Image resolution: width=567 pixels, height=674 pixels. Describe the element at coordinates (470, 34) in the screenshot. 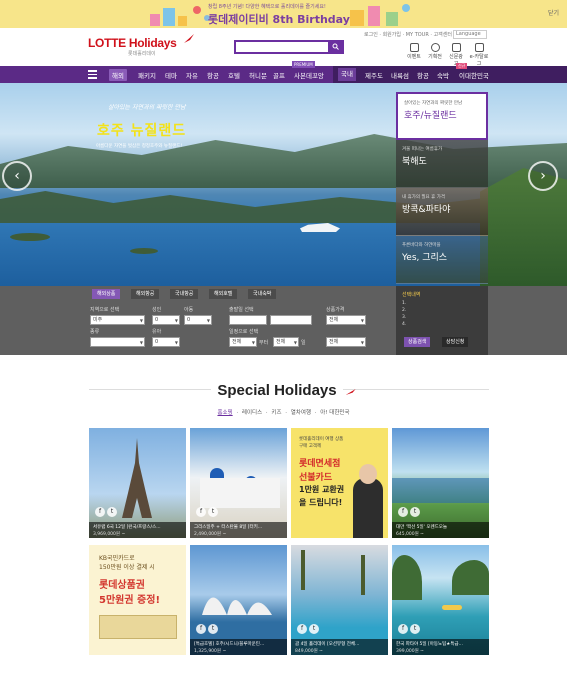

I see `language-select: Language` at that location.